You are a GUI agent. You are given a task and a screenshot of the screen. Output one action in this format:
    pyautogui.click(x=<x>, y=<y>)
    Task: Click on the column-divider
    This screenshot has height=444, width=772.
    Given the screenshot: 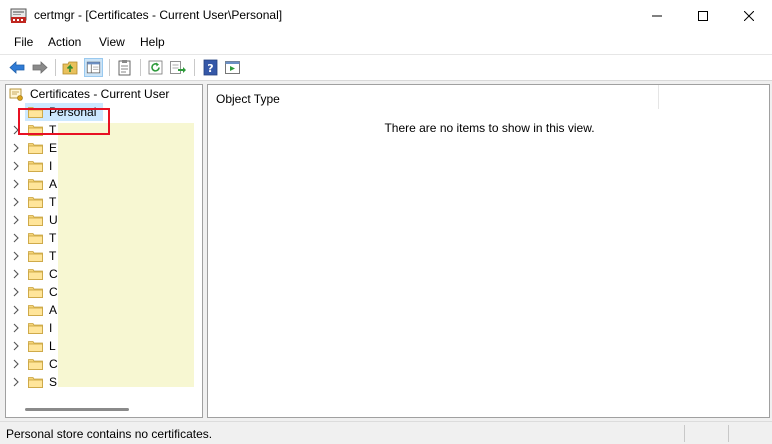 What is the action you would take?
    pyautogui.click(x=658, y=97)
    